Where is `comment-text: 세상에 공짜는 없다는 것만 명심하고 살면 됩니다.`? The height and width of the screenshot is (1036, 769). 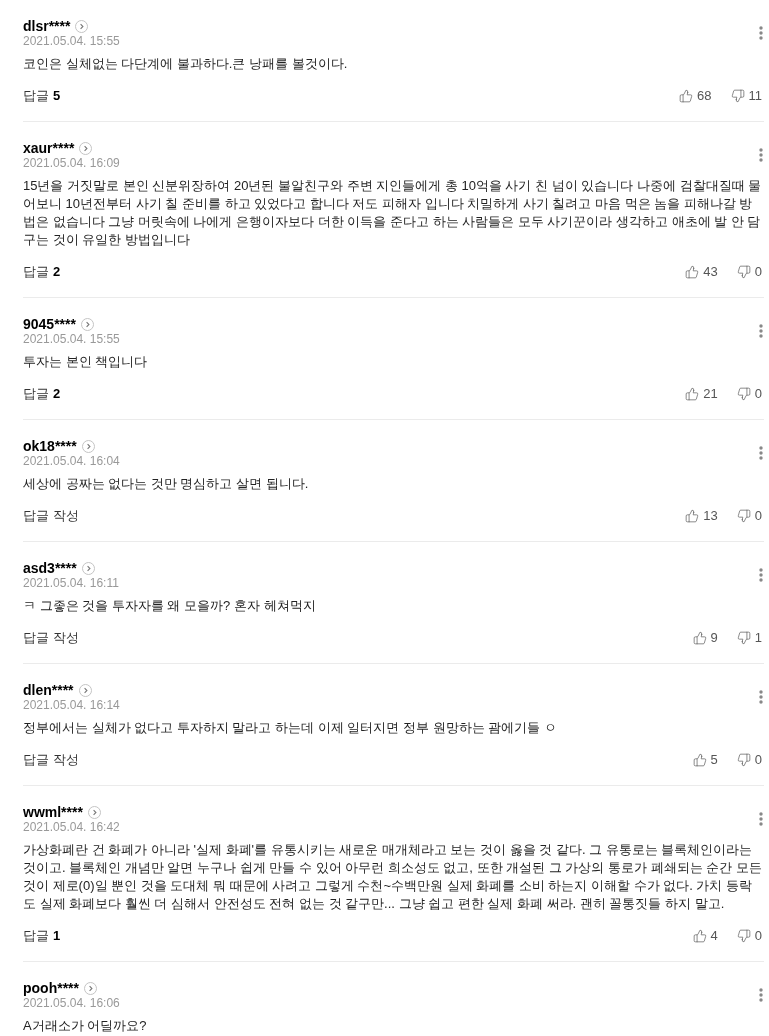
comment-text: 세상에 공짜는 없다는 것만 명심하고 살면 됩니다. is located at coordinates (166, 484).